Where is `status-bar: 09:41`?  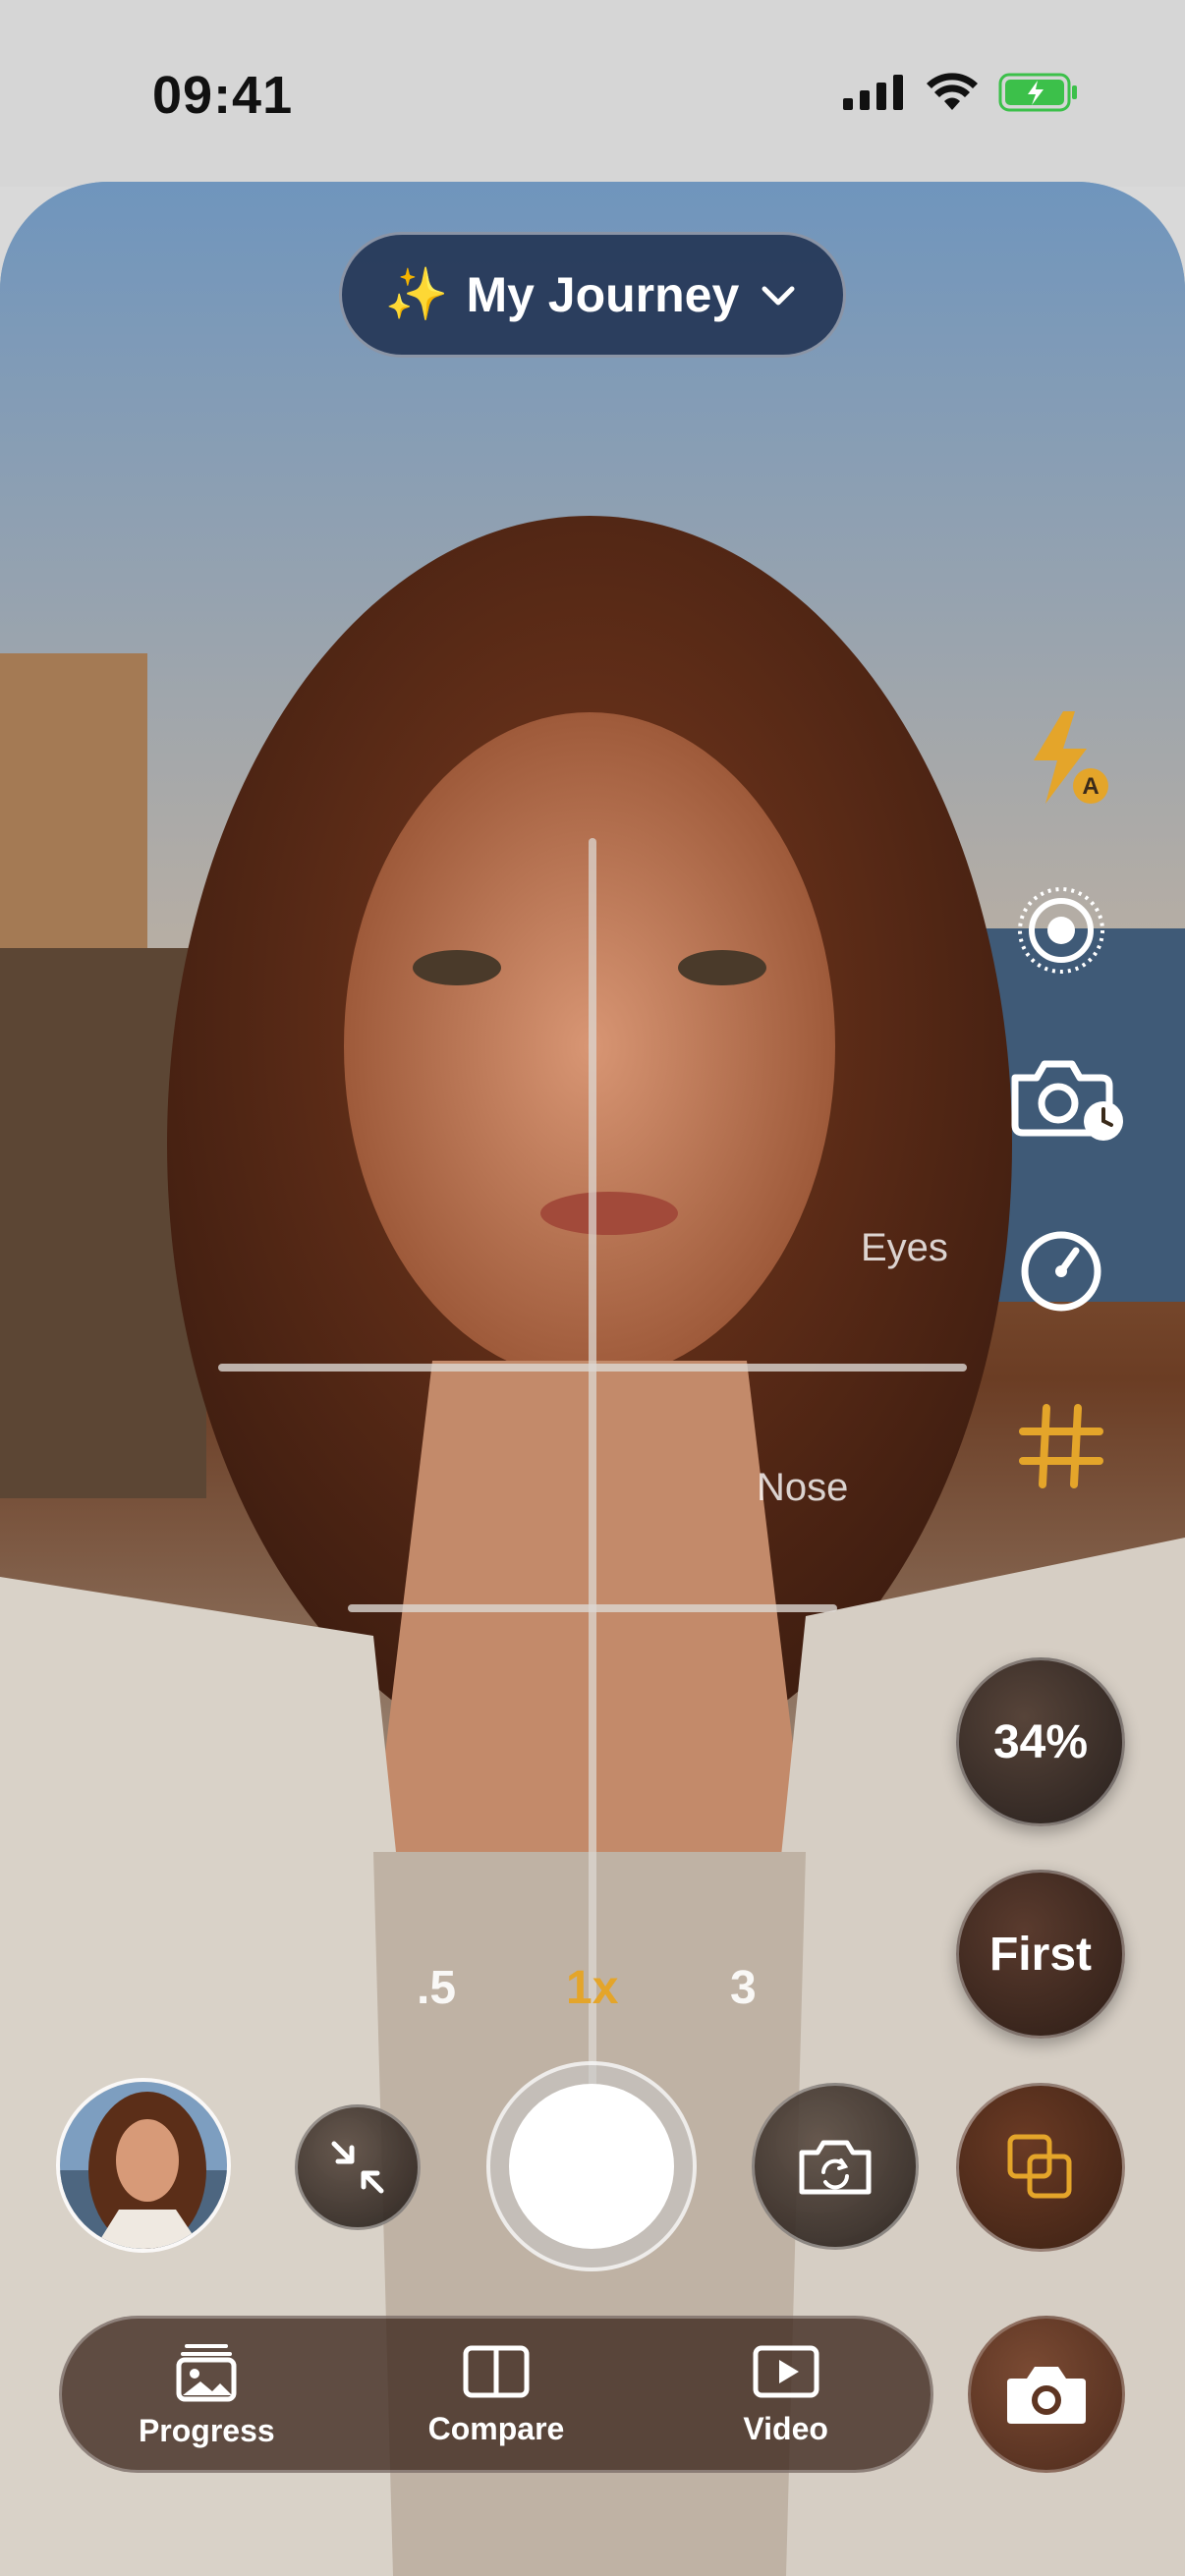
status-bar: 09:41 is located at coordinates (592, 93).